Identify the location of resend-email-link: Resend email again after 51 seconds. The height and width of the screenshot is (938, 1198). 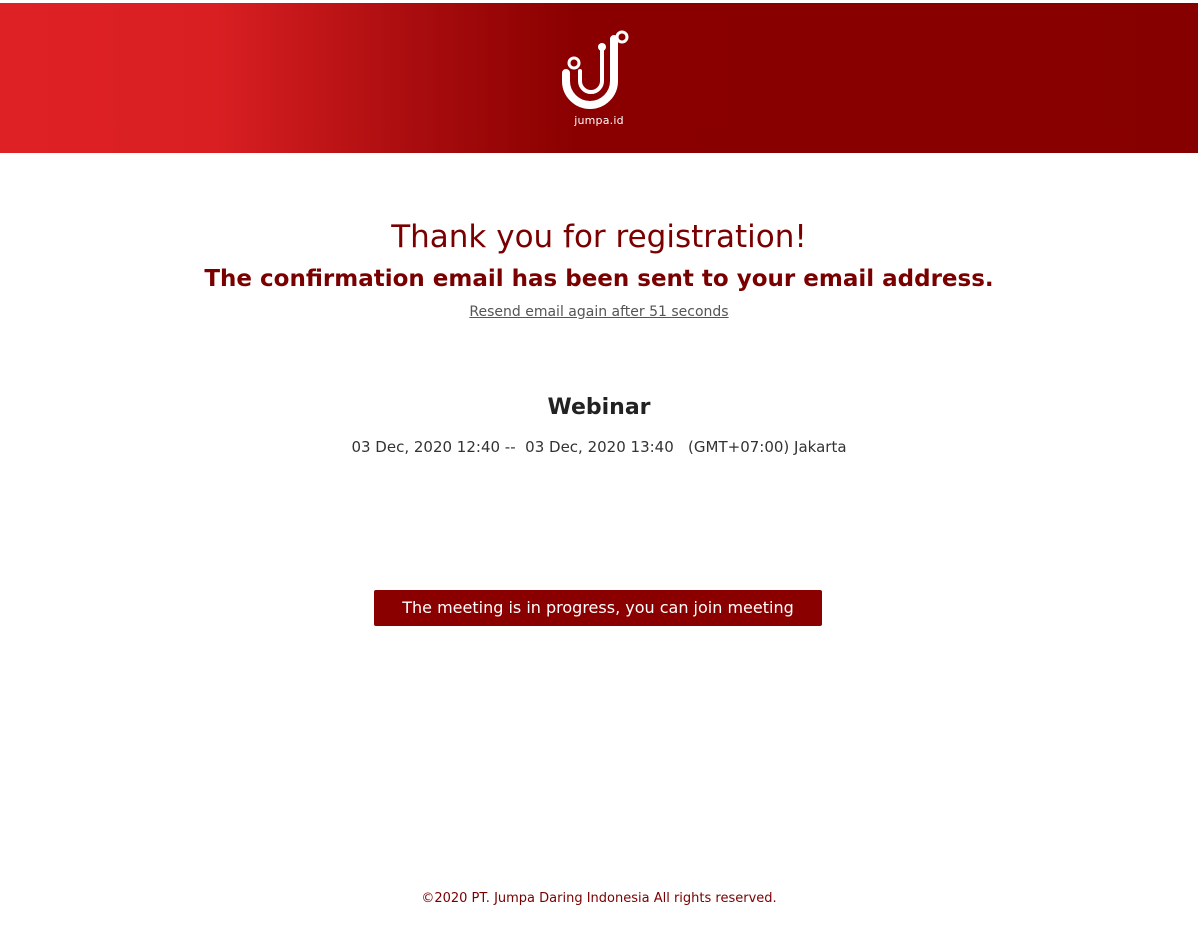
(598, 312).